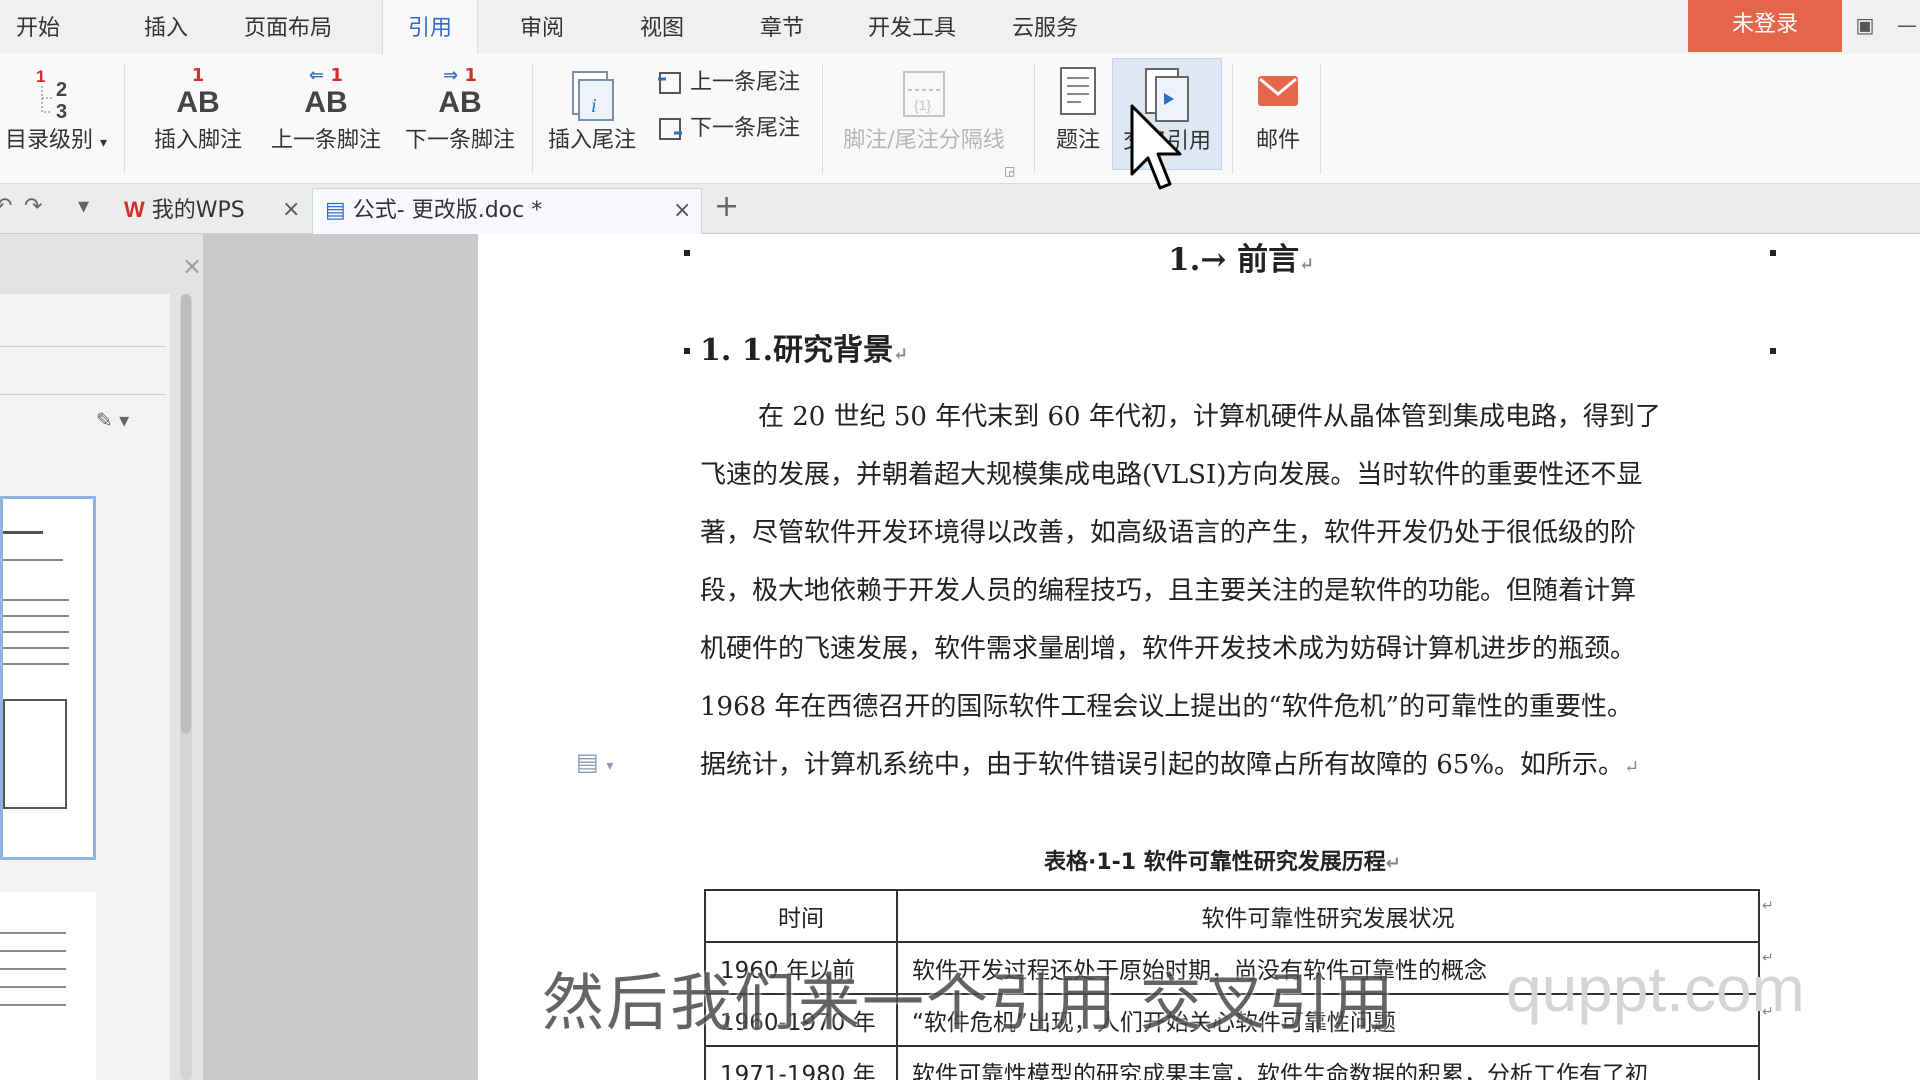 The image size is (1920, 1080). What do you see at coordinates (670, 129) in the screenshot?
I see `next-endnote-icon` at bounding box center [670, 129].